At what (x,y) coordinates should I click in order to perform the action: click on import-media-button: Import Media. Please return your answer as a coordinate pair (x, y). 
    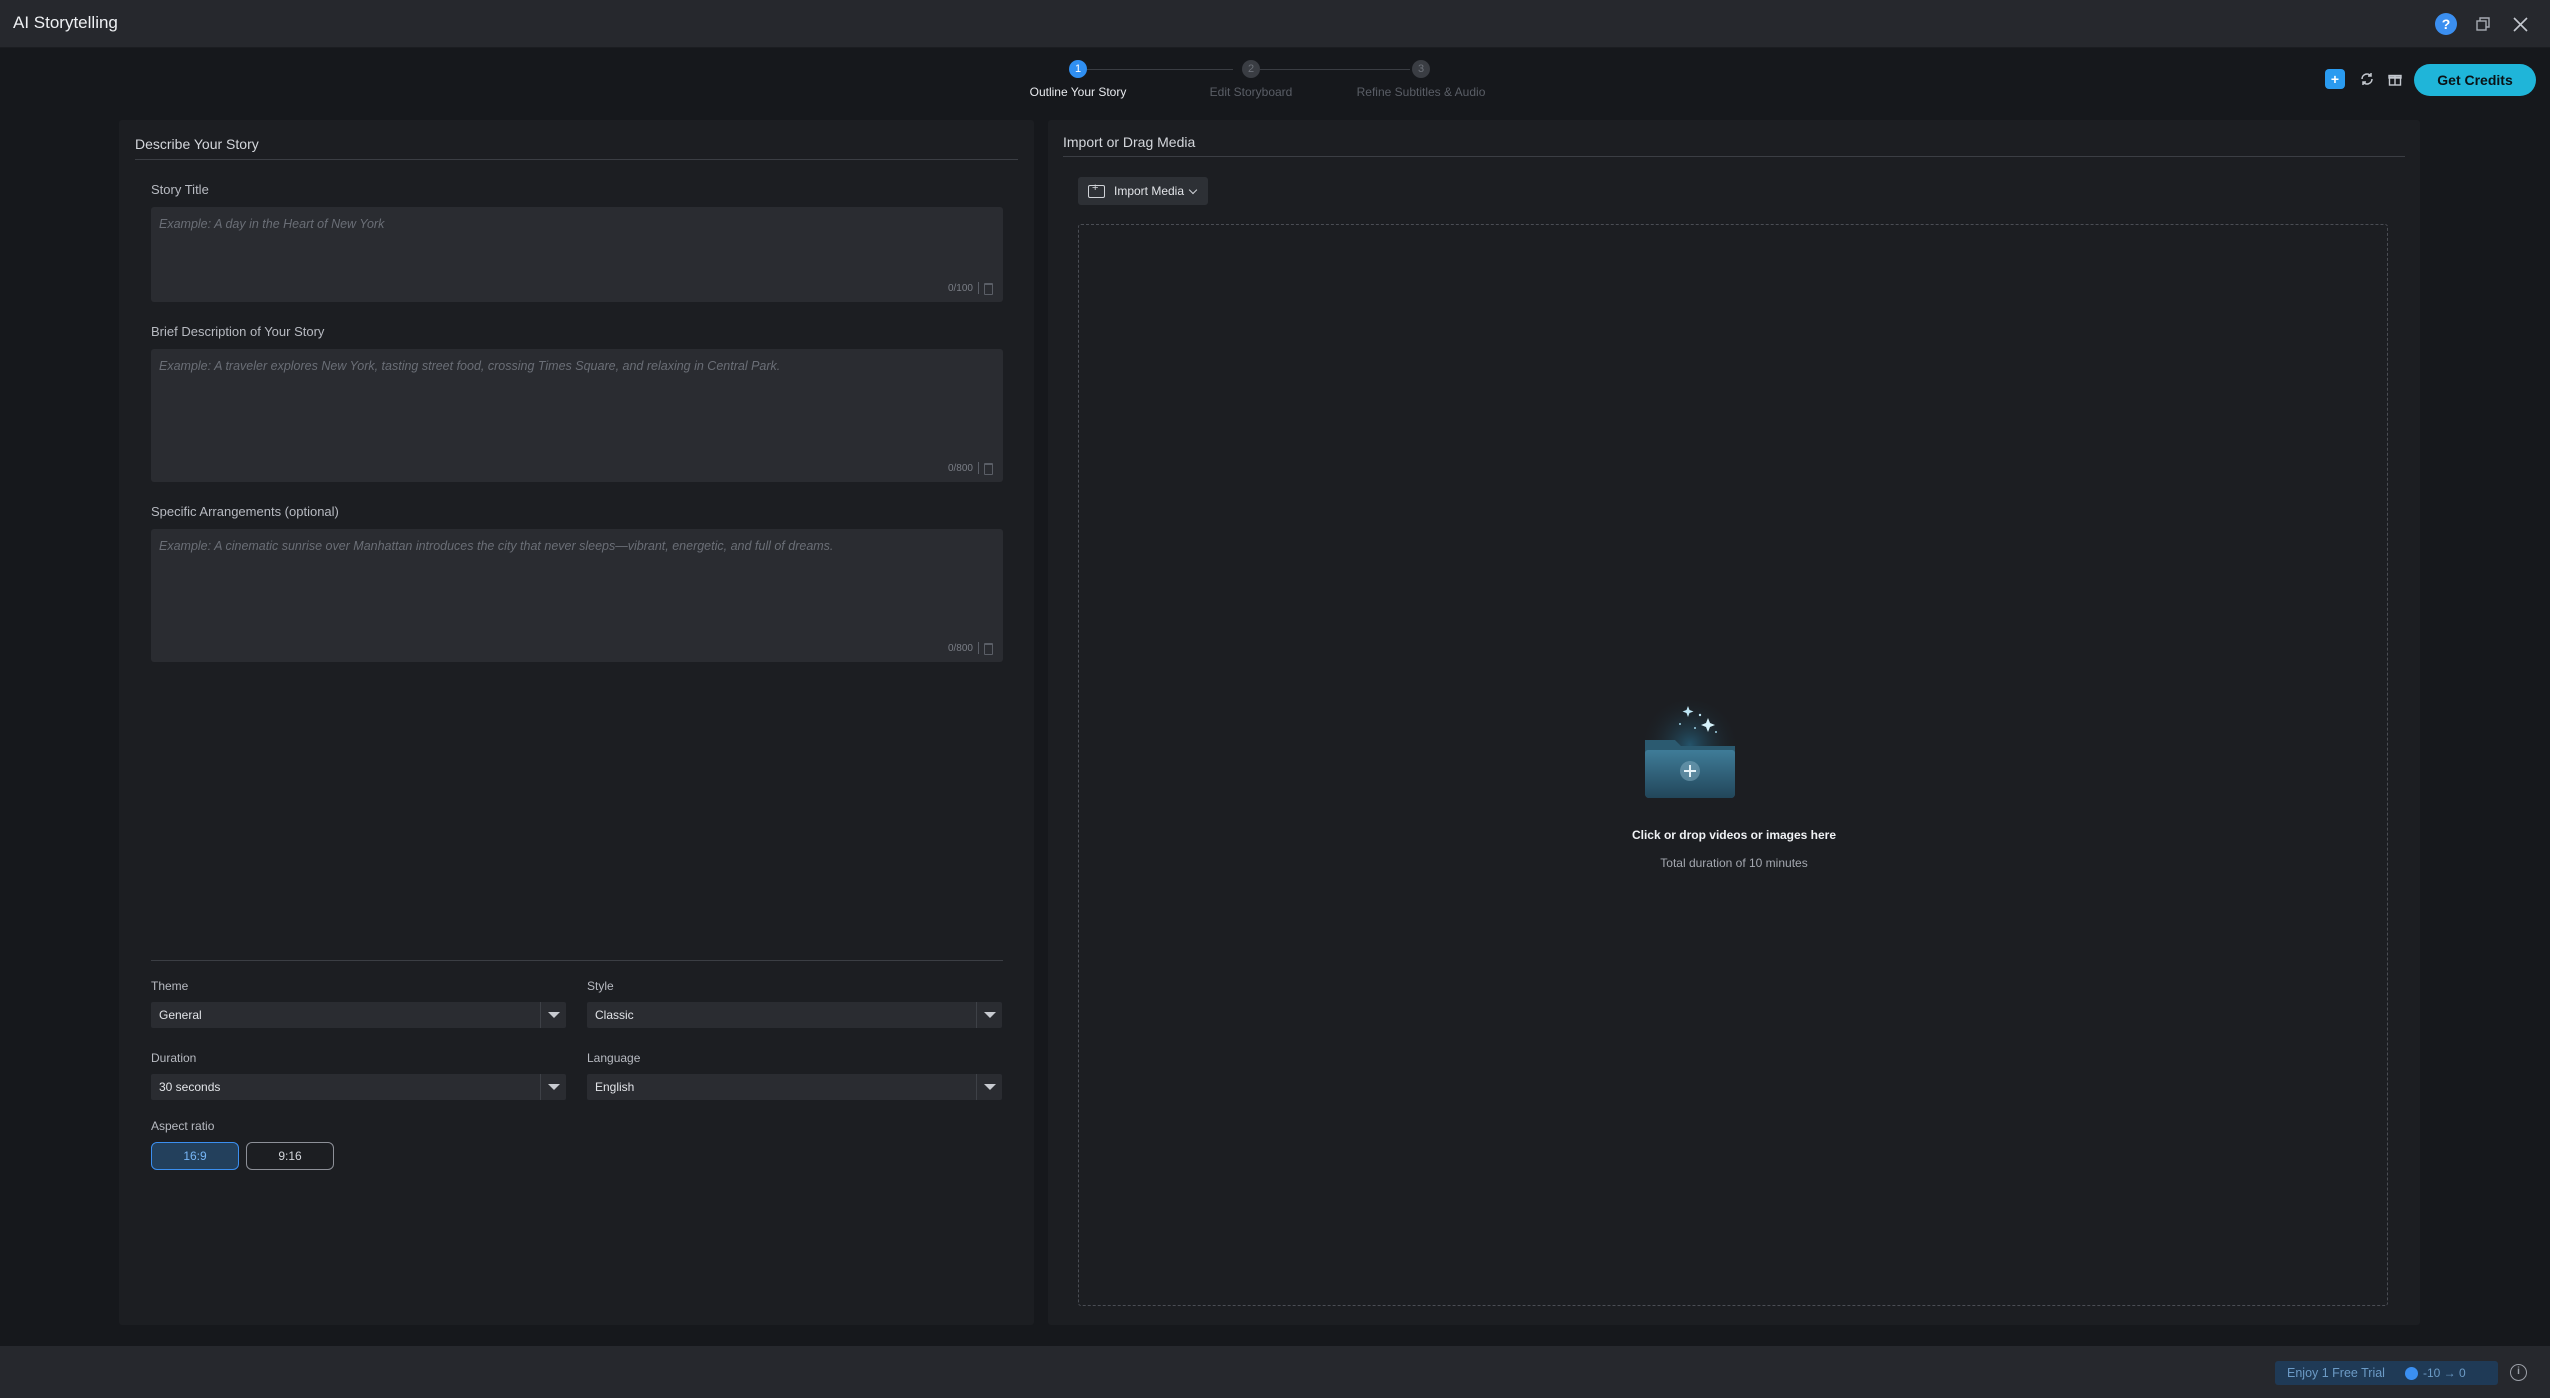
    Looking at the image, I should click on (1143, 191).